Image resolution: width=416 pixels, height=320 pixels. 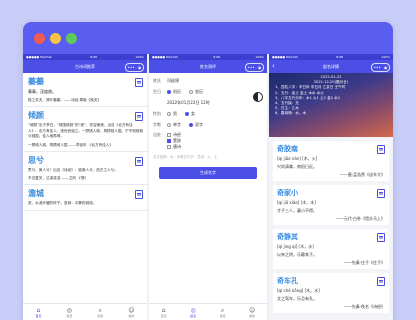 I want to click on hint-text: 名字宜用：木、水等五行字，忌用：火、土, so click(x=185, y=157).